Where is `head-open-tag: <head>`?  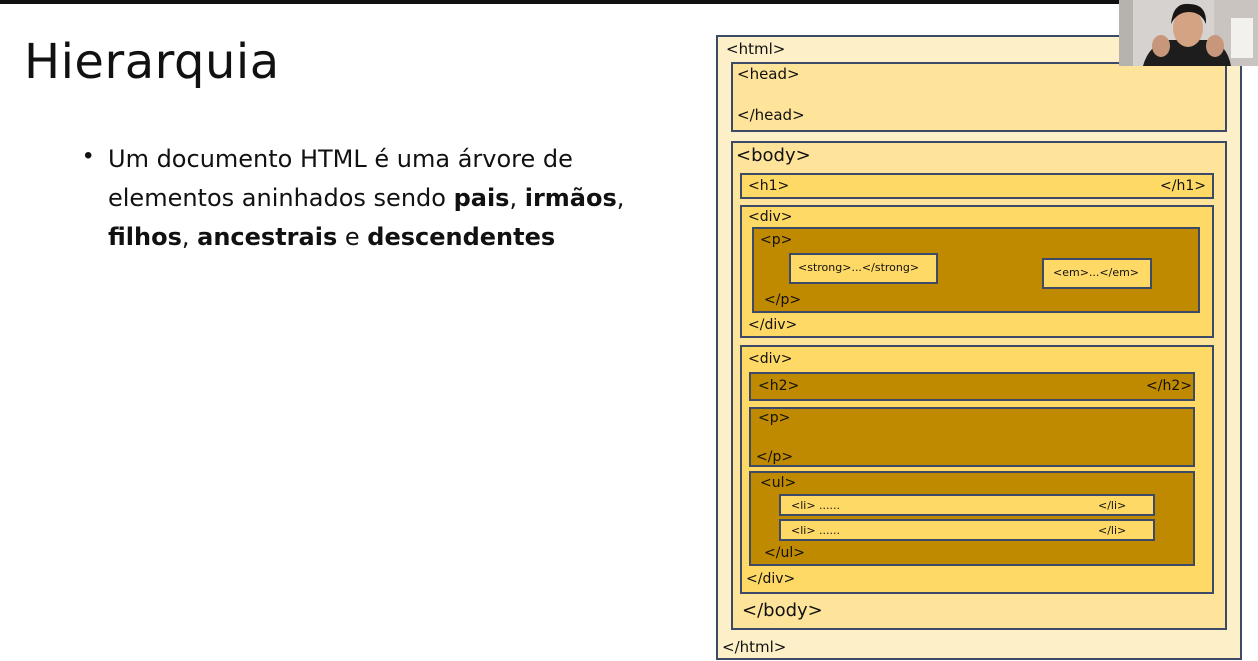
head-open-tag: <head> is located at coordinates (768, 74).